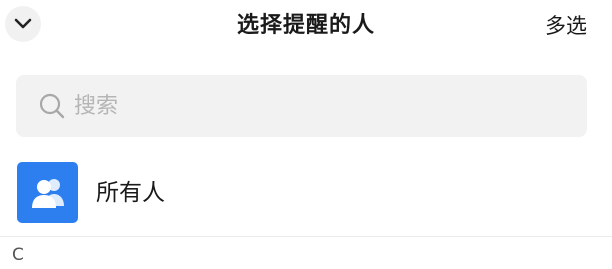 The width and height of the screenshot is (612, 269). Describe the element at coordinates (306, 236) in the screenshot. I see `divider` at that location.